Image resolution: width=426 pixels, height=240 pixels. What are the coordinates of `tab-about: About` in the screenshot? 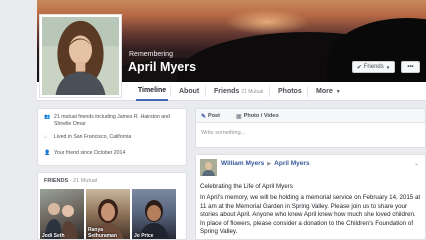 It's located at (189, 91).